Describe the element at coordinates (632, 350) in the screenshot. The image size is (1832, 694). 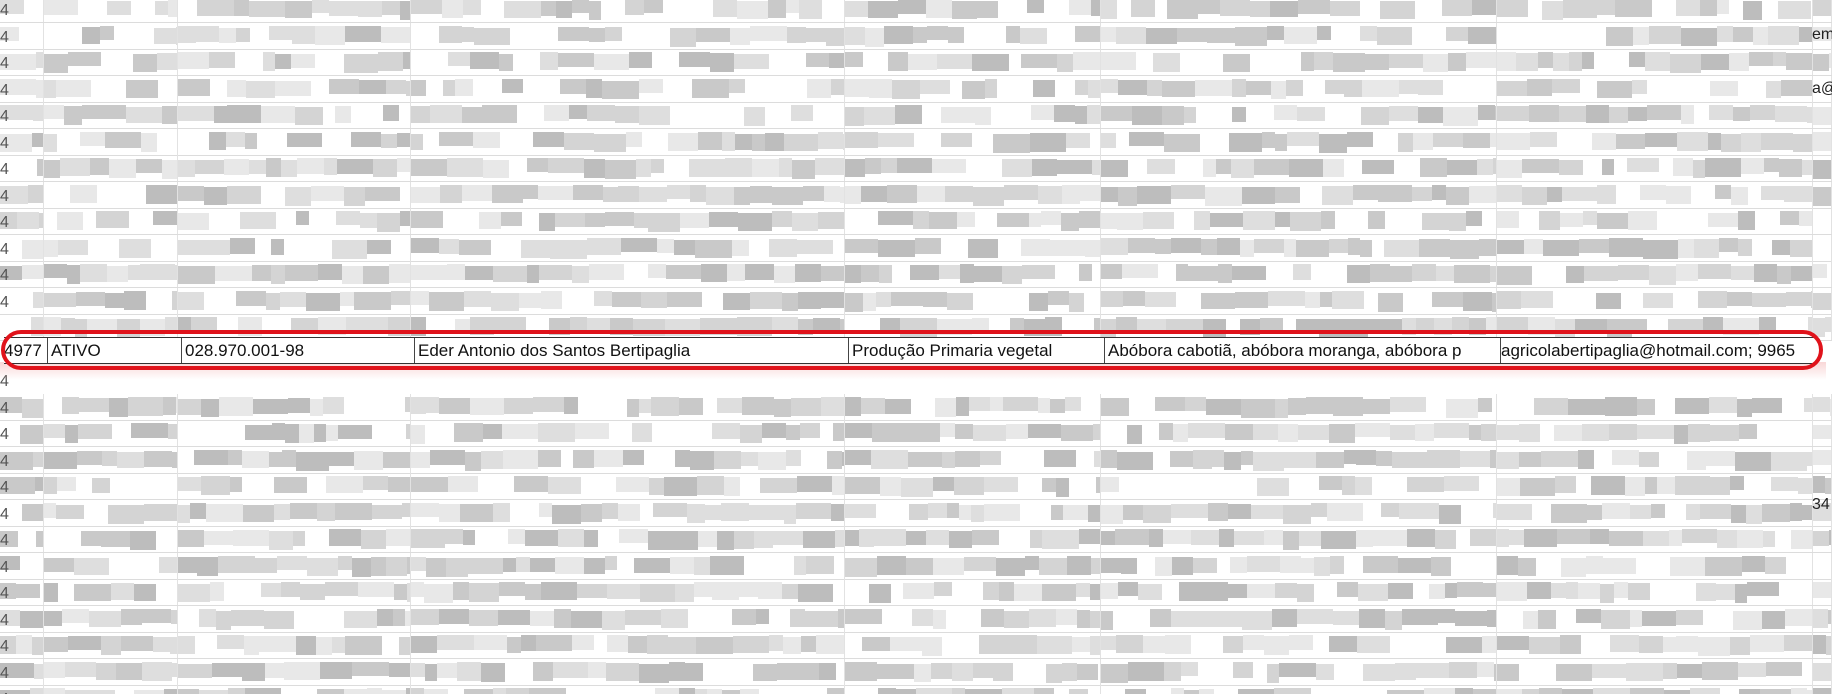
I see `name-cell: Eder Antonio dos Santos Bertipaglia` at that location.